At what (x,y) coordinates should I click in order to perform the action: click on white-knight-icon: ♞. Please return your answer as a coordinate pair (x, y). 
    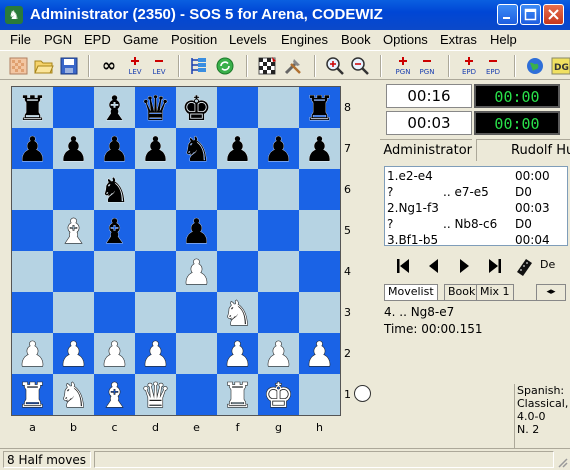
    Looking at the image, I should click on (237, 313).